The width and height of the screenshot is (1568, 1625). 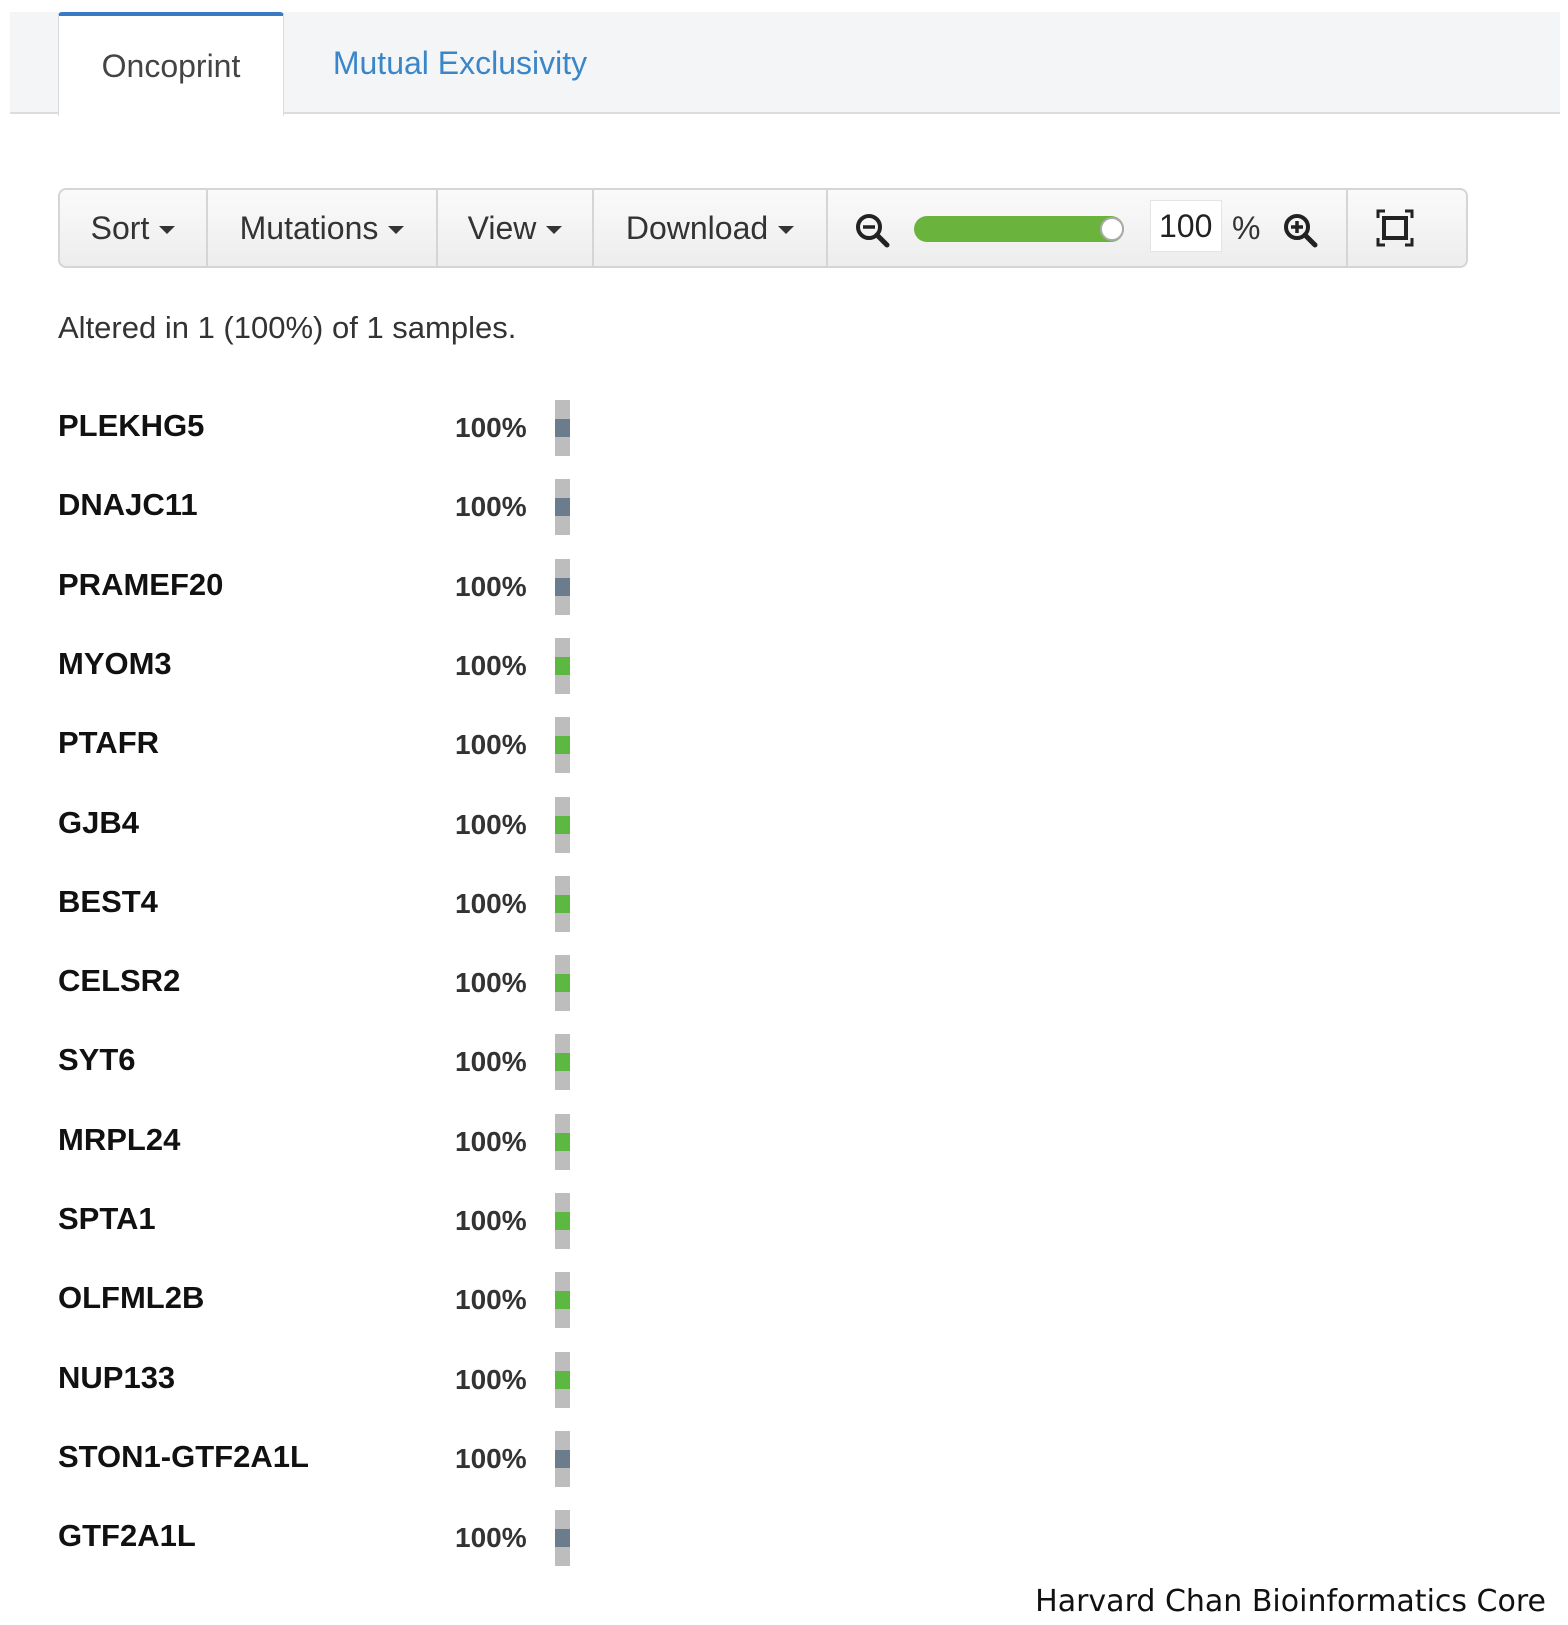 I want to click on zoom-slider-fill, so click(x=1019, y=229).